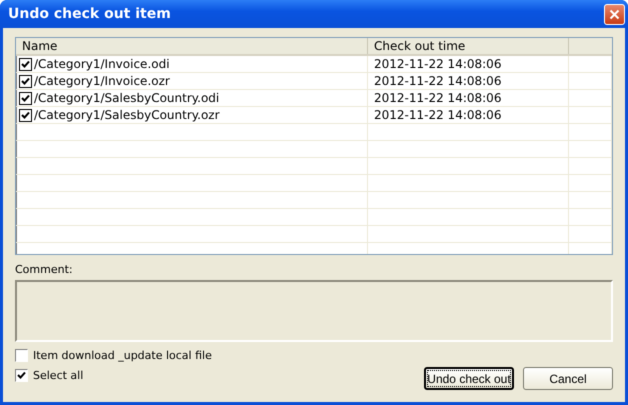 Image resolution: width=628 pixels, height=405 pixels. What do you see at coordinates (102, 81) in the screenshot?
I see `table-cell: /Category1/Invoice.ozr` at bounding box center [102, 81].